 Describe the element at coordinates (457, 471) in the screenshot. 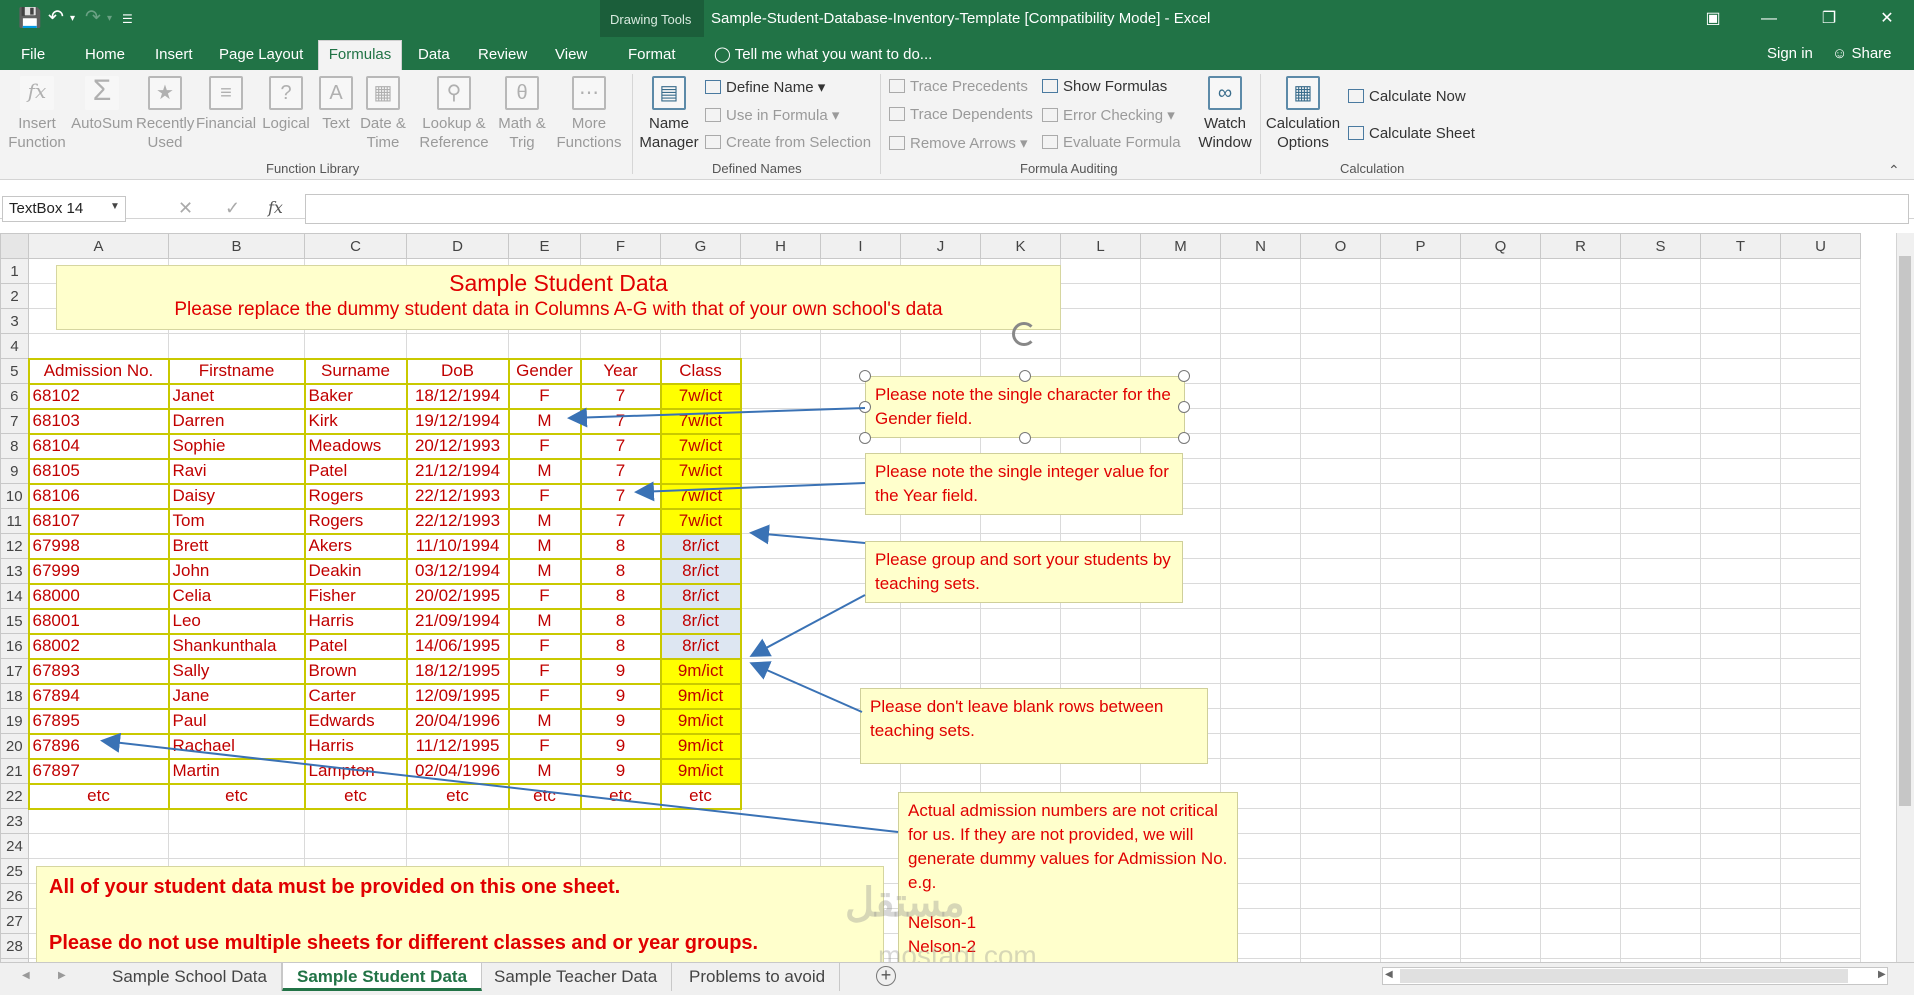

I see `table-cell: 21/12/1994` at that location.